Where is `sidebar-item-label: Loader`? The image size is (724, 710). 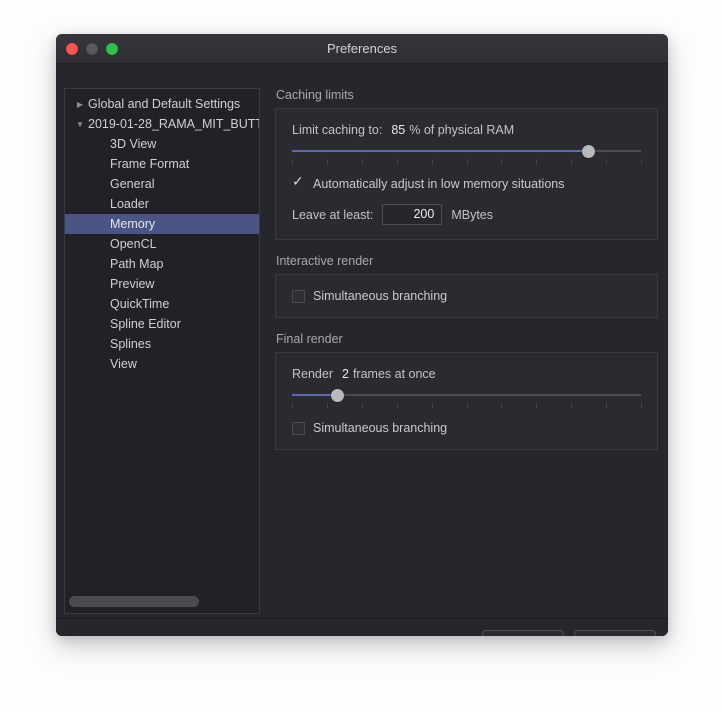 sidebar-item-label: Loader is located at coordinates (129, 204).